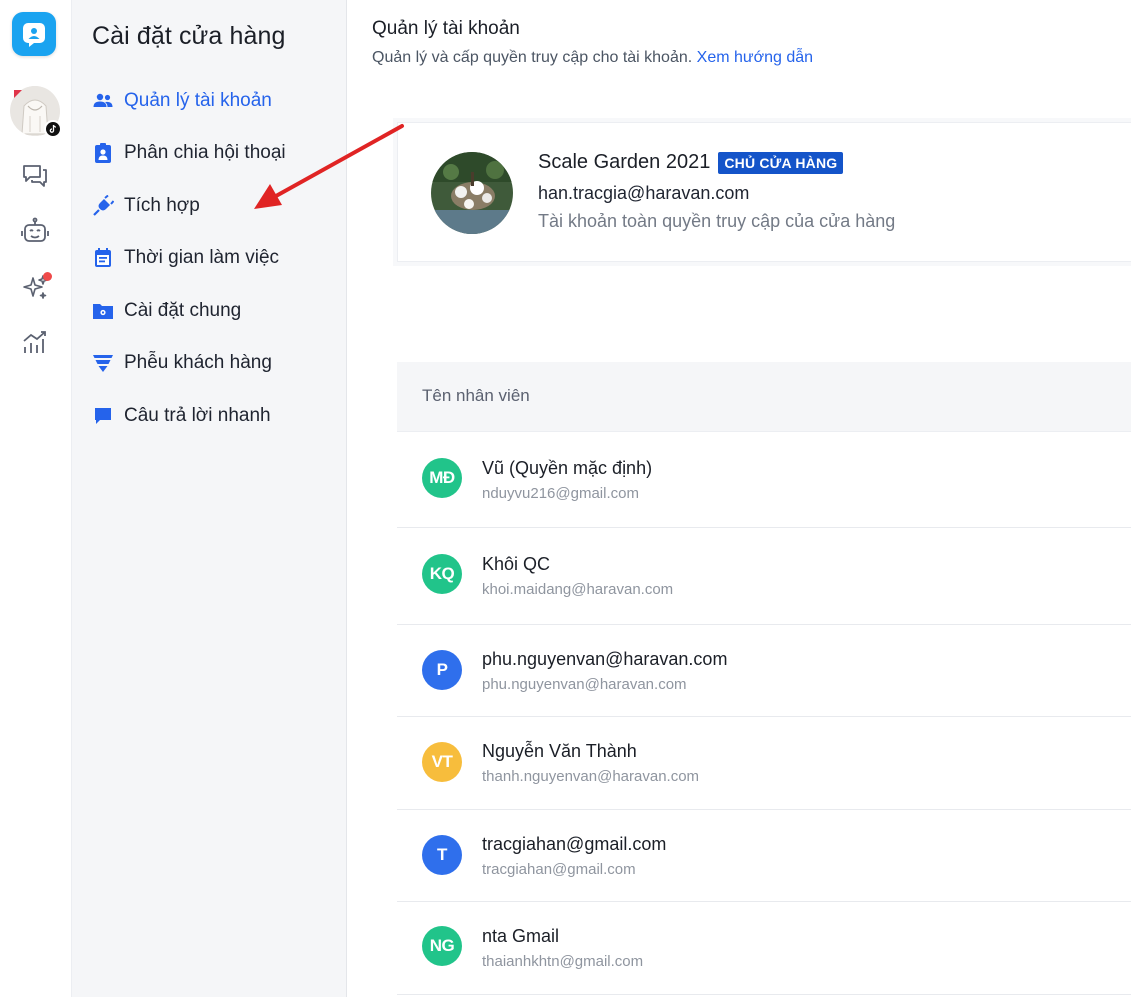 The height and width of the screenshot is (997, 1131). What do you see at coordinates (559, 751) in the screenshot?
I see `staff-name: Nguyễn Văn Thành` at bounding box center [559, 751].